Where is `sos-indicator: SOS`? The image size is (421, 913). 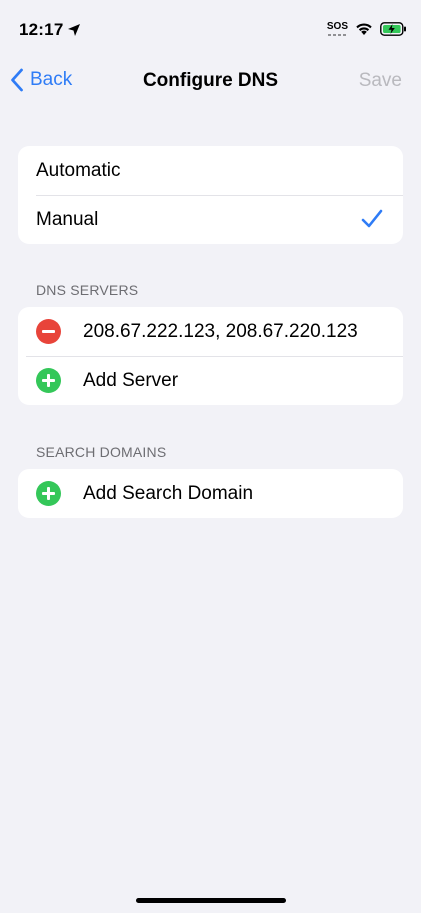 sos-indicator: SOS is located at coordinates (337, 29).